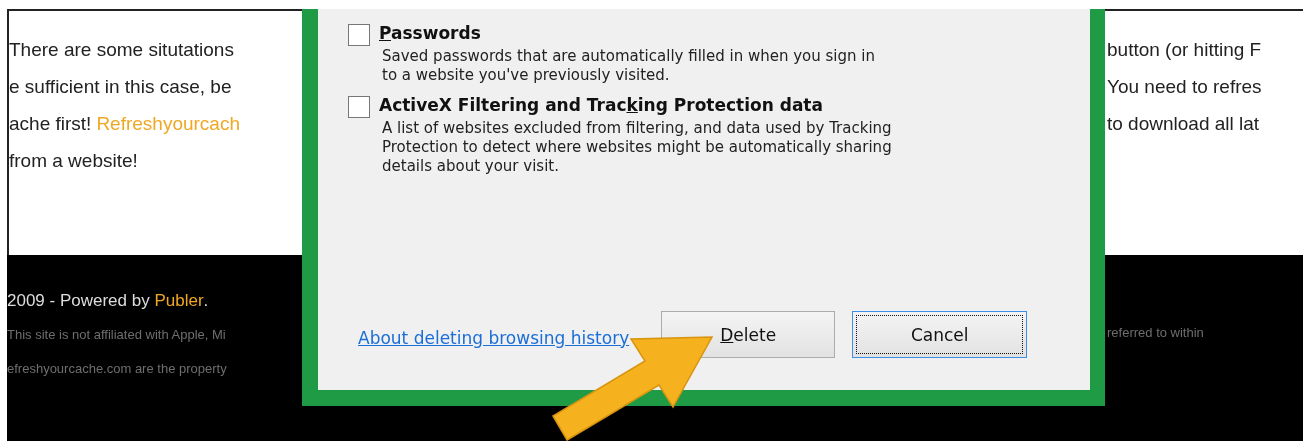 The height and width of the screenshot is (441, 1303). What do you see at coordinates (628, 66) in the screenshot?
I see `option-description: Saved passwords that are automatically filled in when you sign in to a website you've previously visited.` at bounding box center [628, 66].